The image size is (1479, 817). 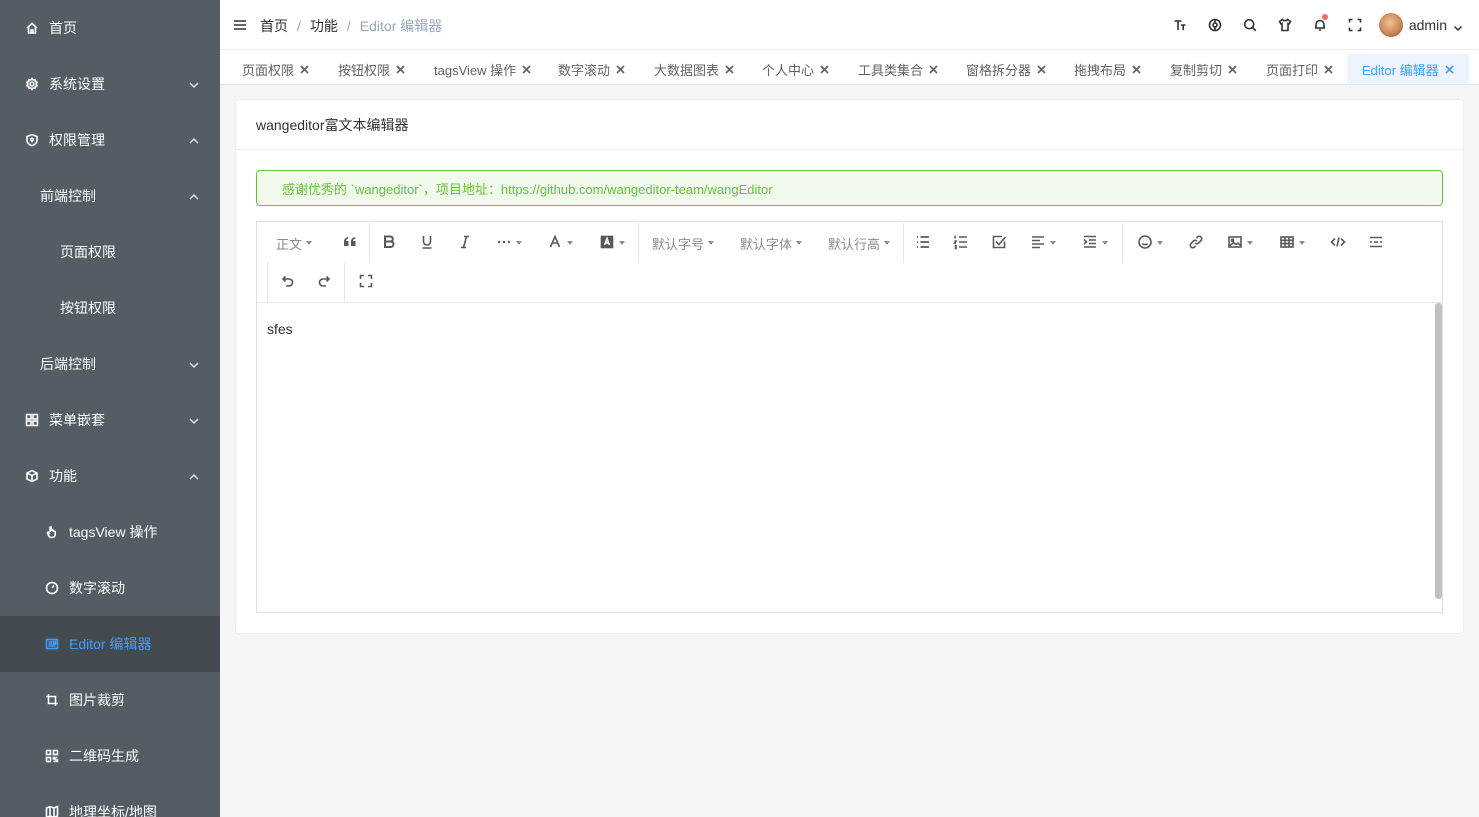 I want to click on align-left-icon, so click(x=1038, y=243).